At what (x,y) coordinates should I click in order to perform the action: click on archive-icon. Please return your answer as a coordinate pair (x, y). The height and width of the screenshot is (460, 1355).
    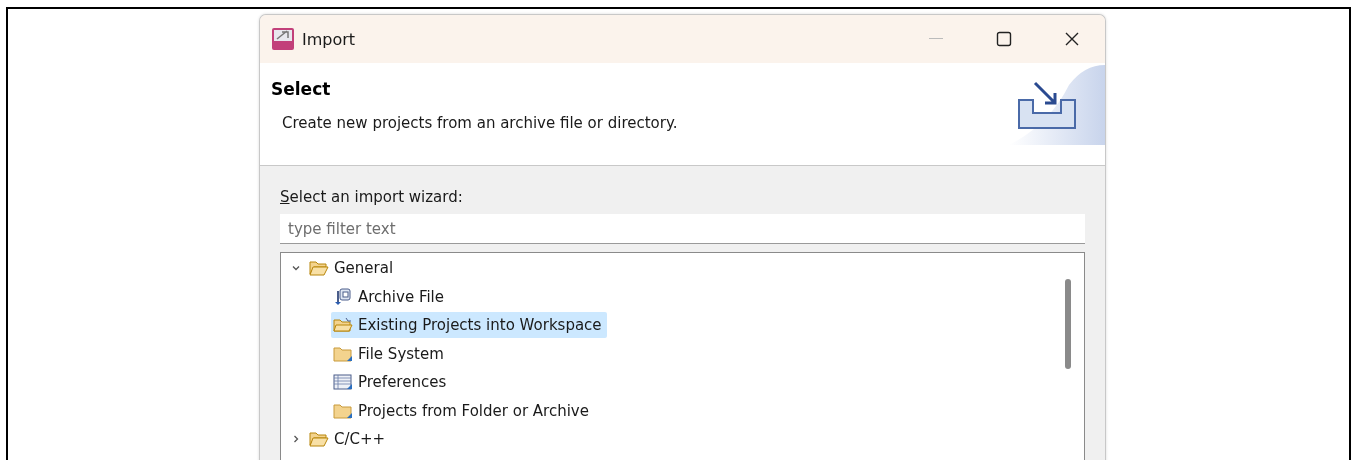
    Looking at the image, I should click on (343, 296).